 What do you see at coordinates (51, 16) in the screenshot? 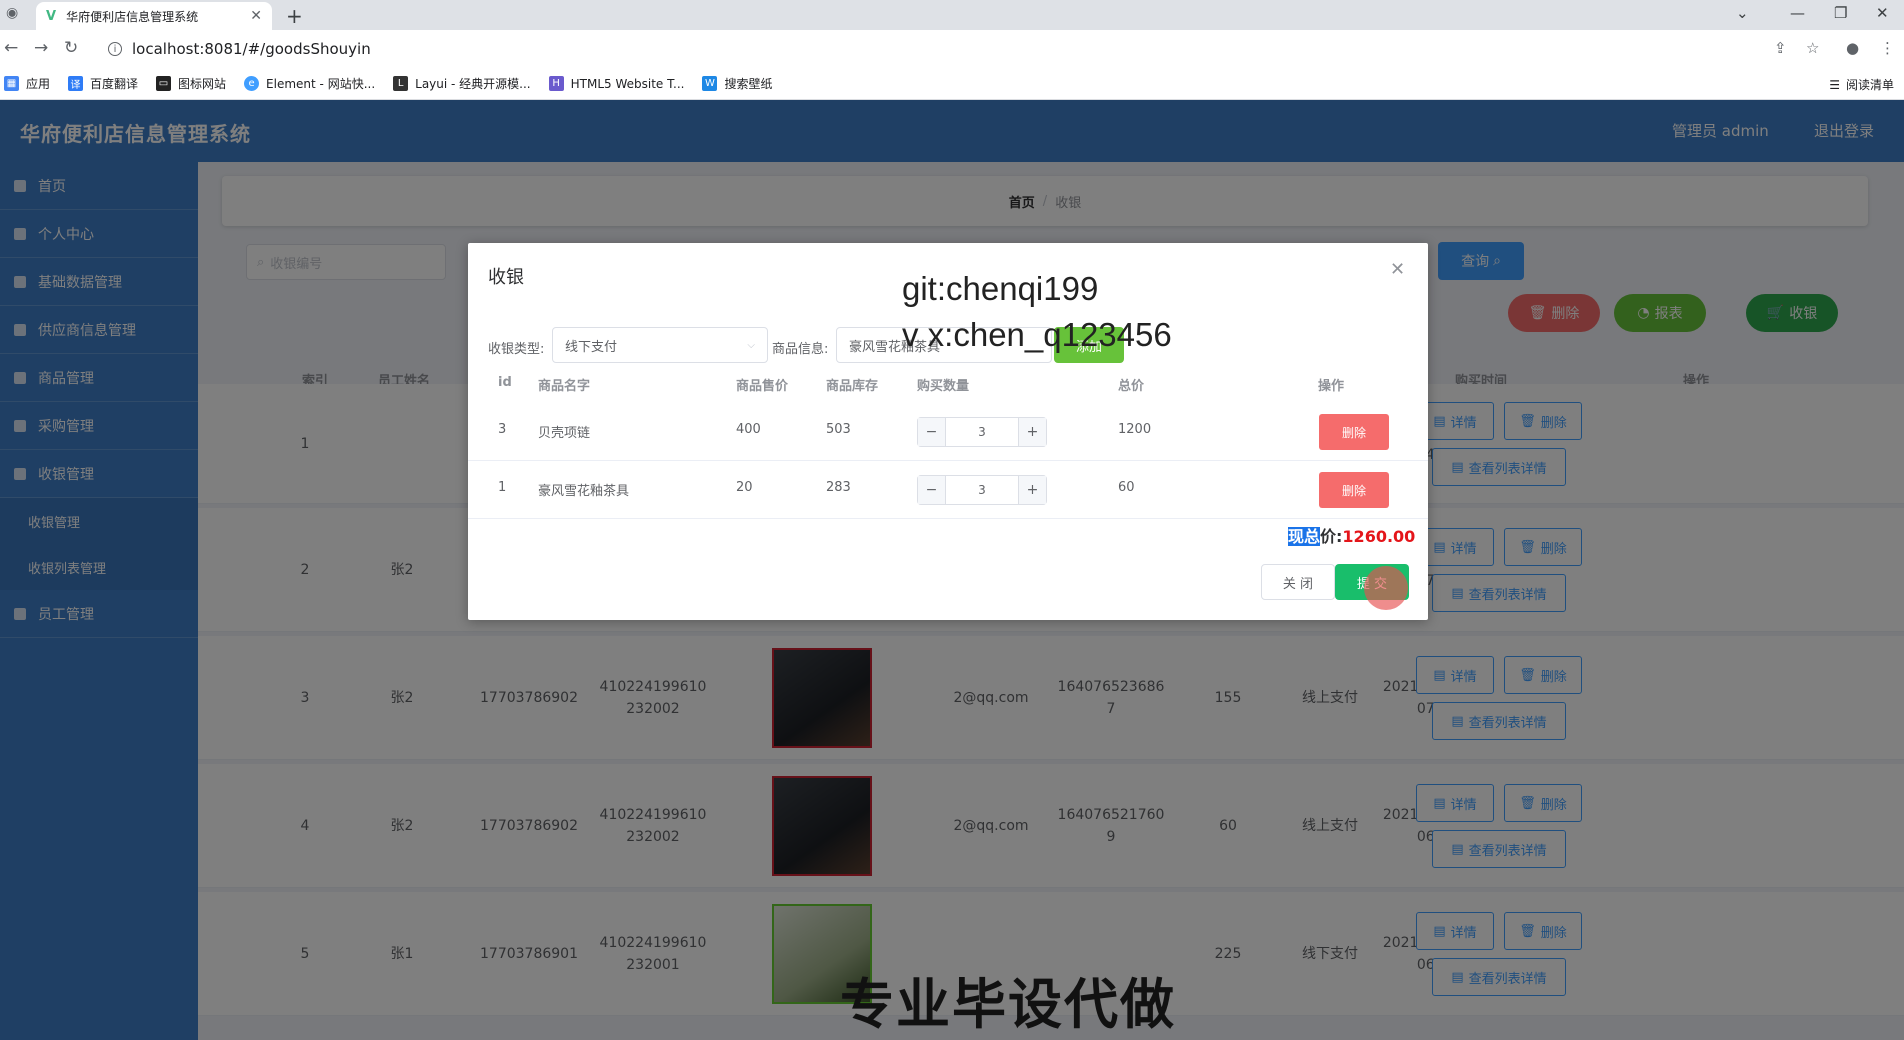
I see `vue-favicon-icon: V` at bounding box center [51, 16].